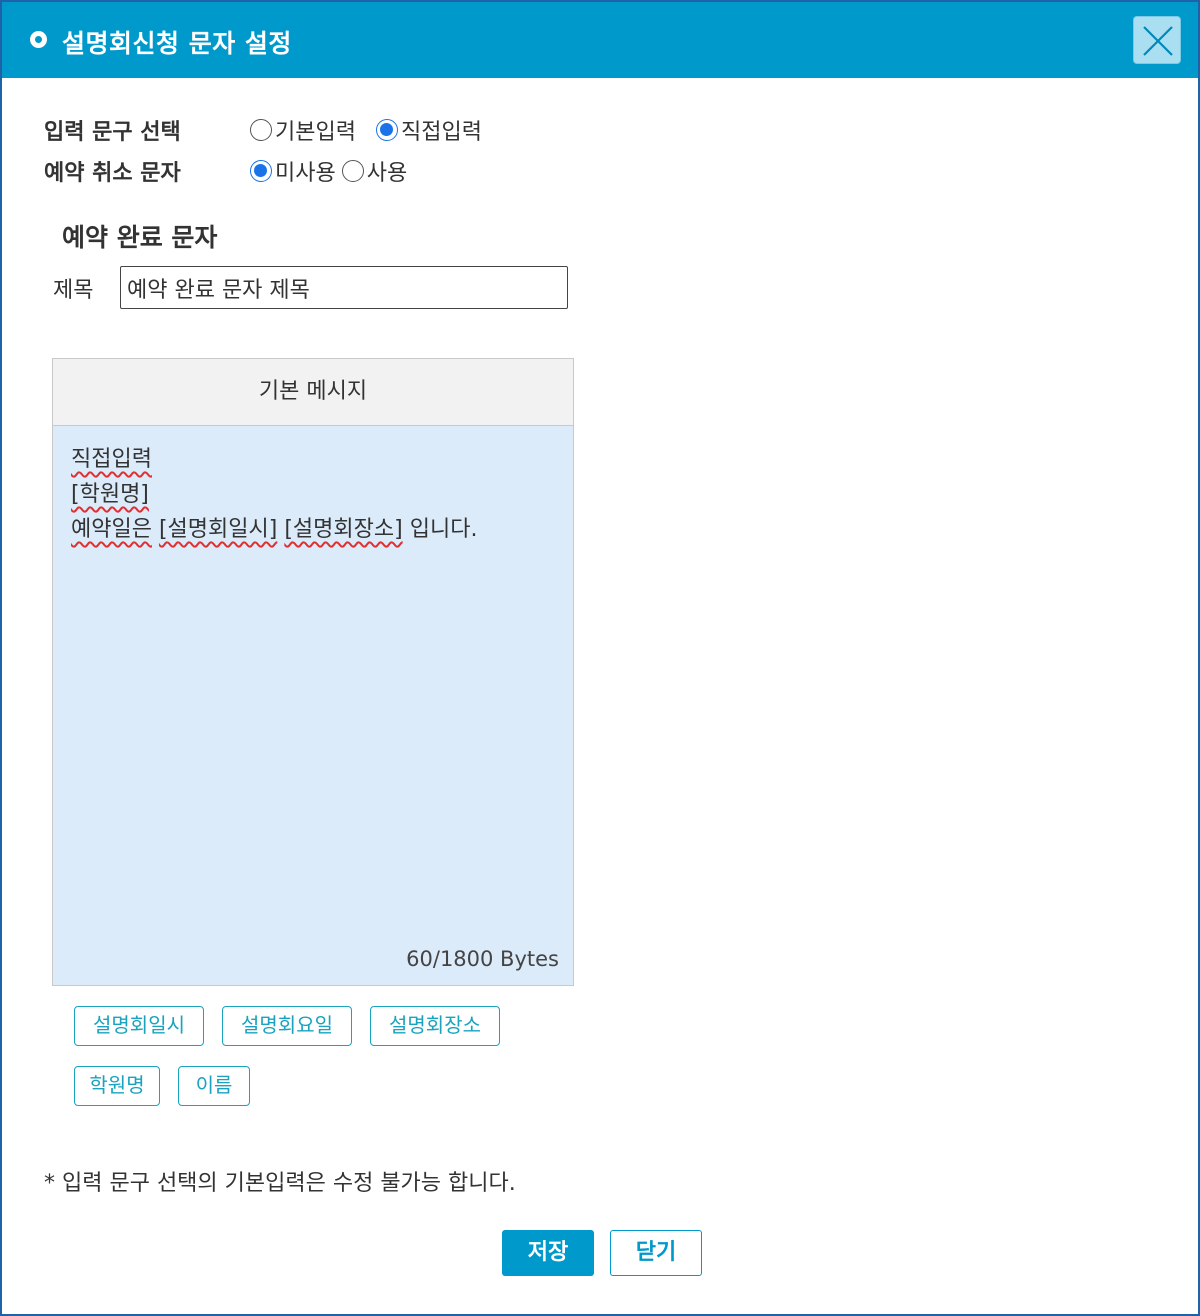 This screenshot has width=1200, height=1316. What do you see at coordinates (228, 171) in the screenshot?
I see `cancel-message-row: 예약 취소 문자 미사용 사용` at bounding box center [228, 171].